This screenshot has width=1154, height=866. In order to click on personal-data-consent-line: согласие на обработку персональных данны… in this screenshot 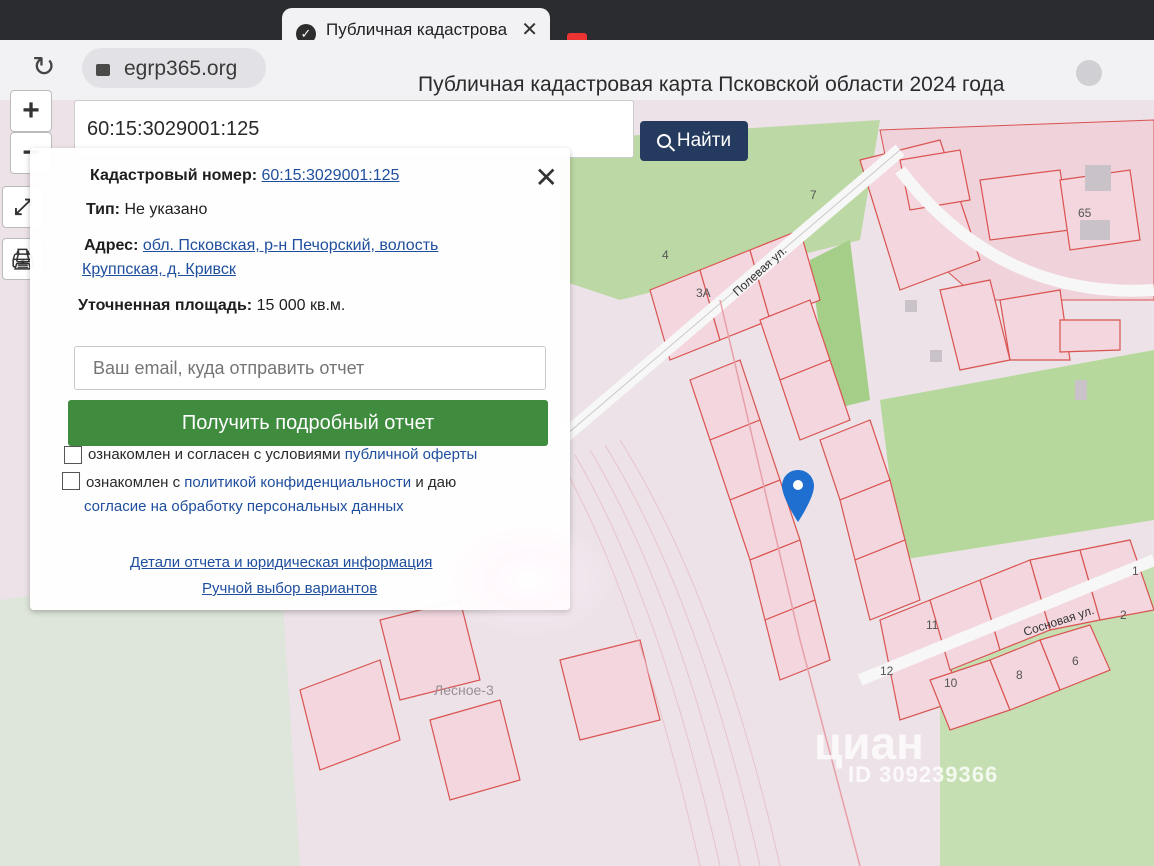, I will do `click(244, 507)`.